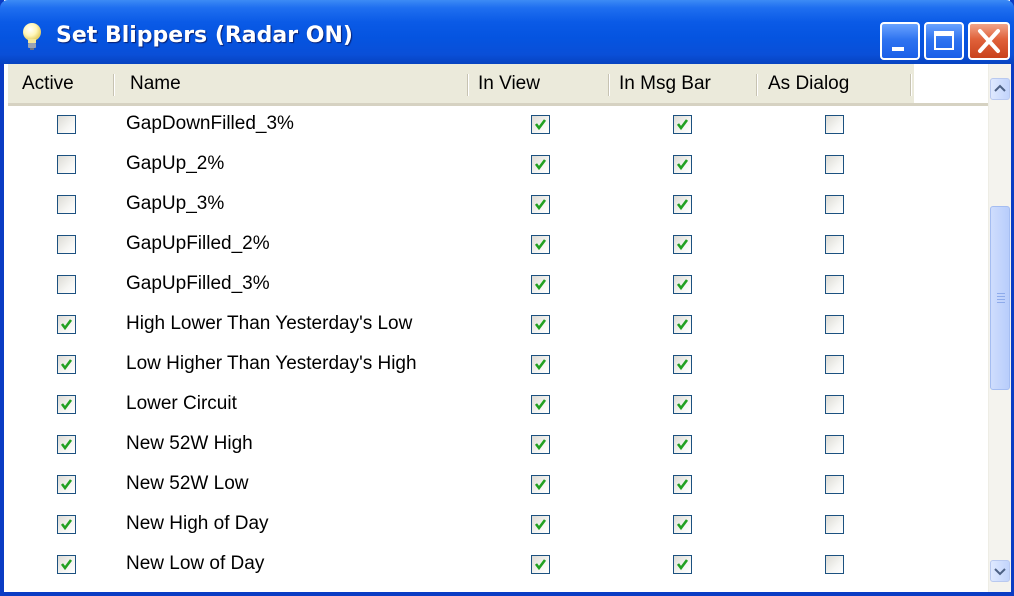 This screenshot has width=1014, height=596. What do you see at coordinates (498, 166) in the screenshot?
I see `table-row: GapUp_2%` at bounding box center [498, 166].